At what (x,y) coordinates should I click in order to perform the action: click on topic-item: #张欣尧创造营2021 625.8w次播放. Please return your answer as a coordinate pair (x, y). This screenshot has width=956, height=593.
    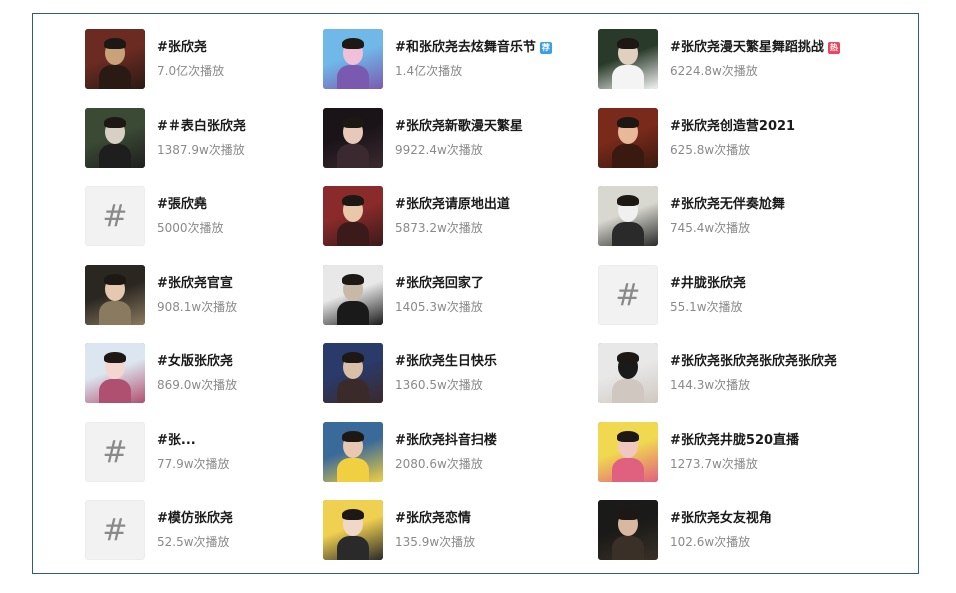
    Looking at the image, I should click on (696, 138).